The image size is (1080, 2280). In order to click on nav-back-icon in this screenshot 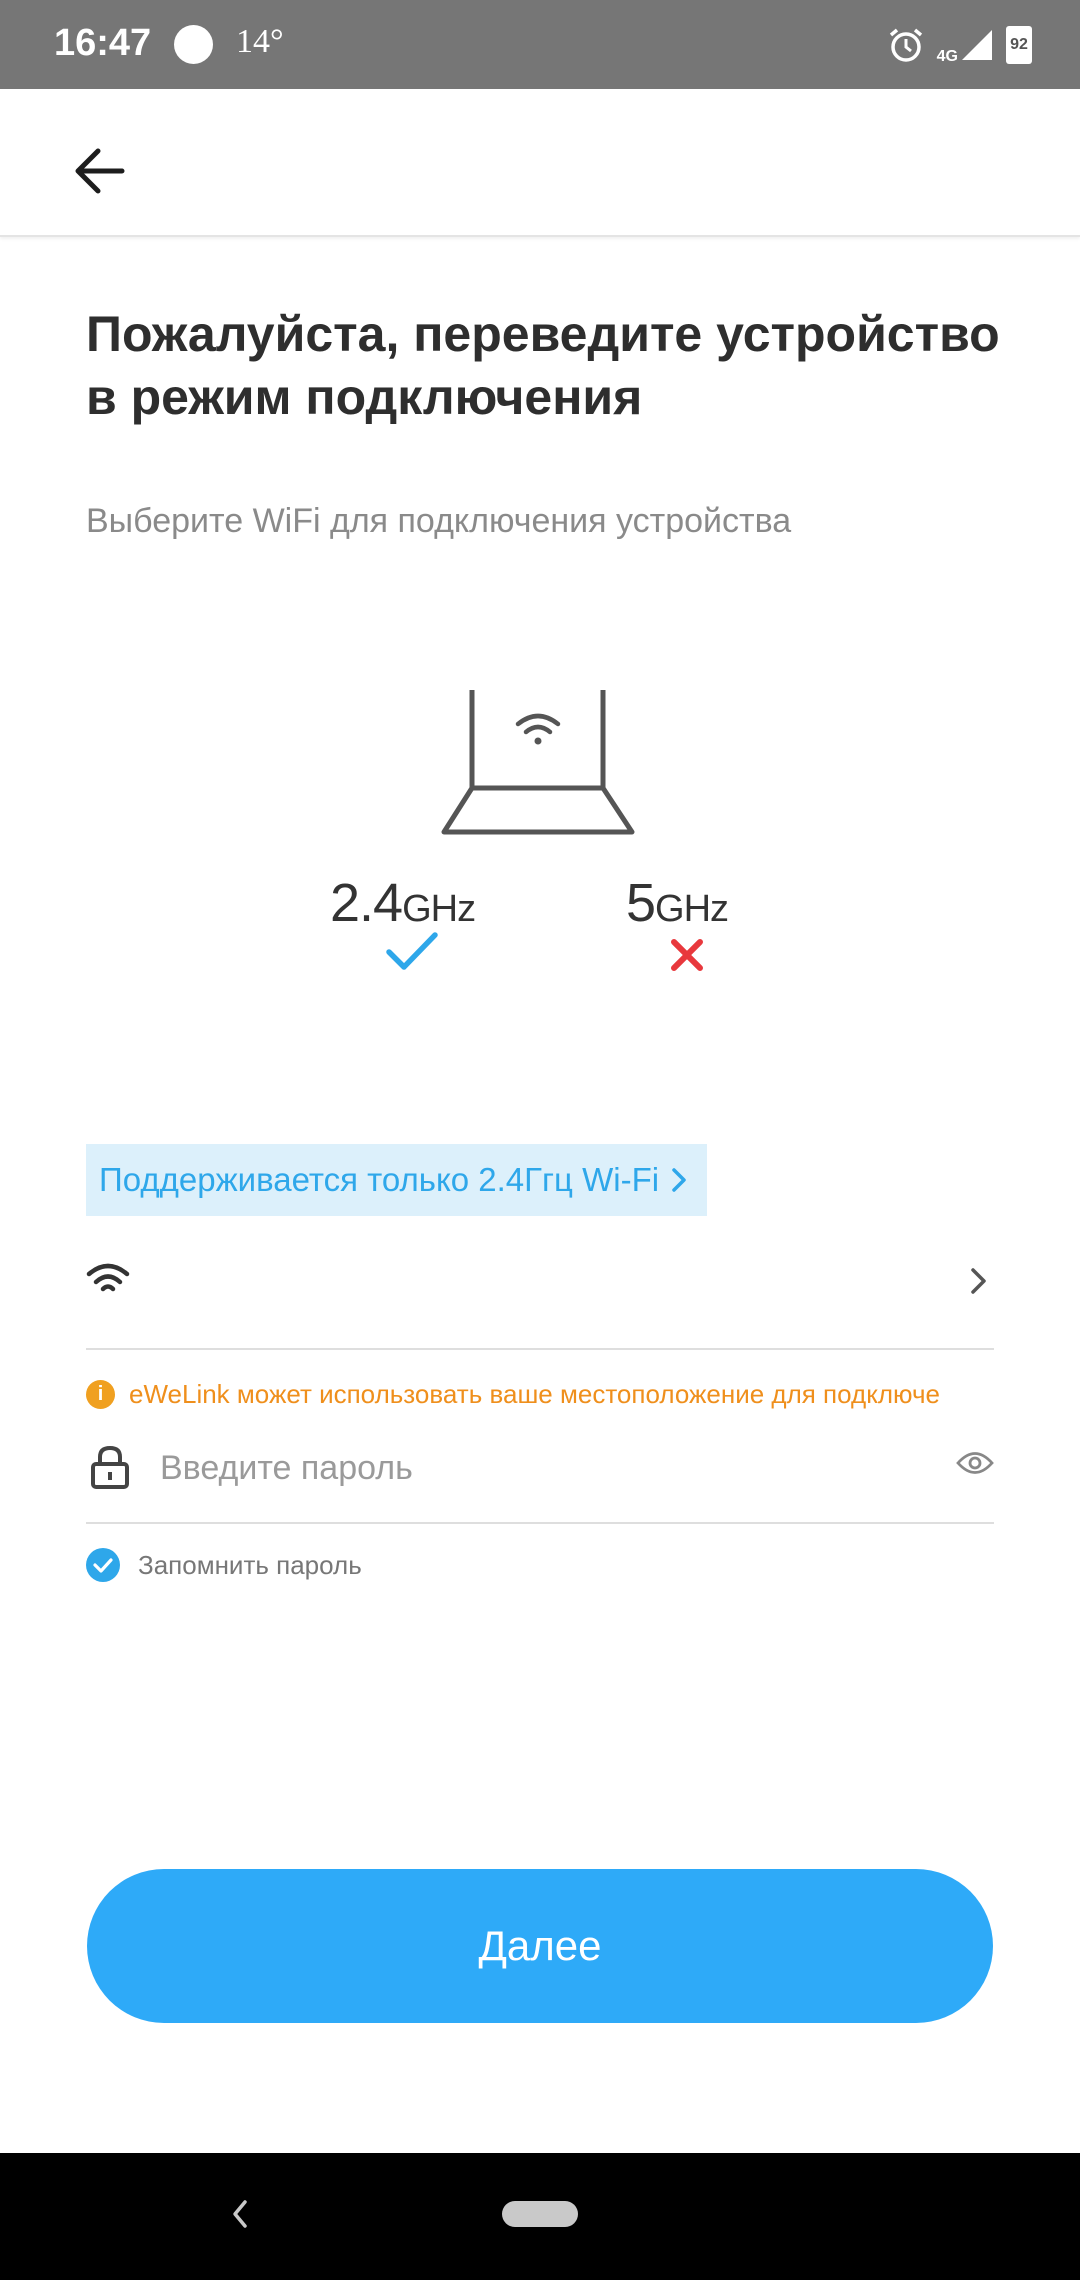, I will do `click(240, 2214)`.